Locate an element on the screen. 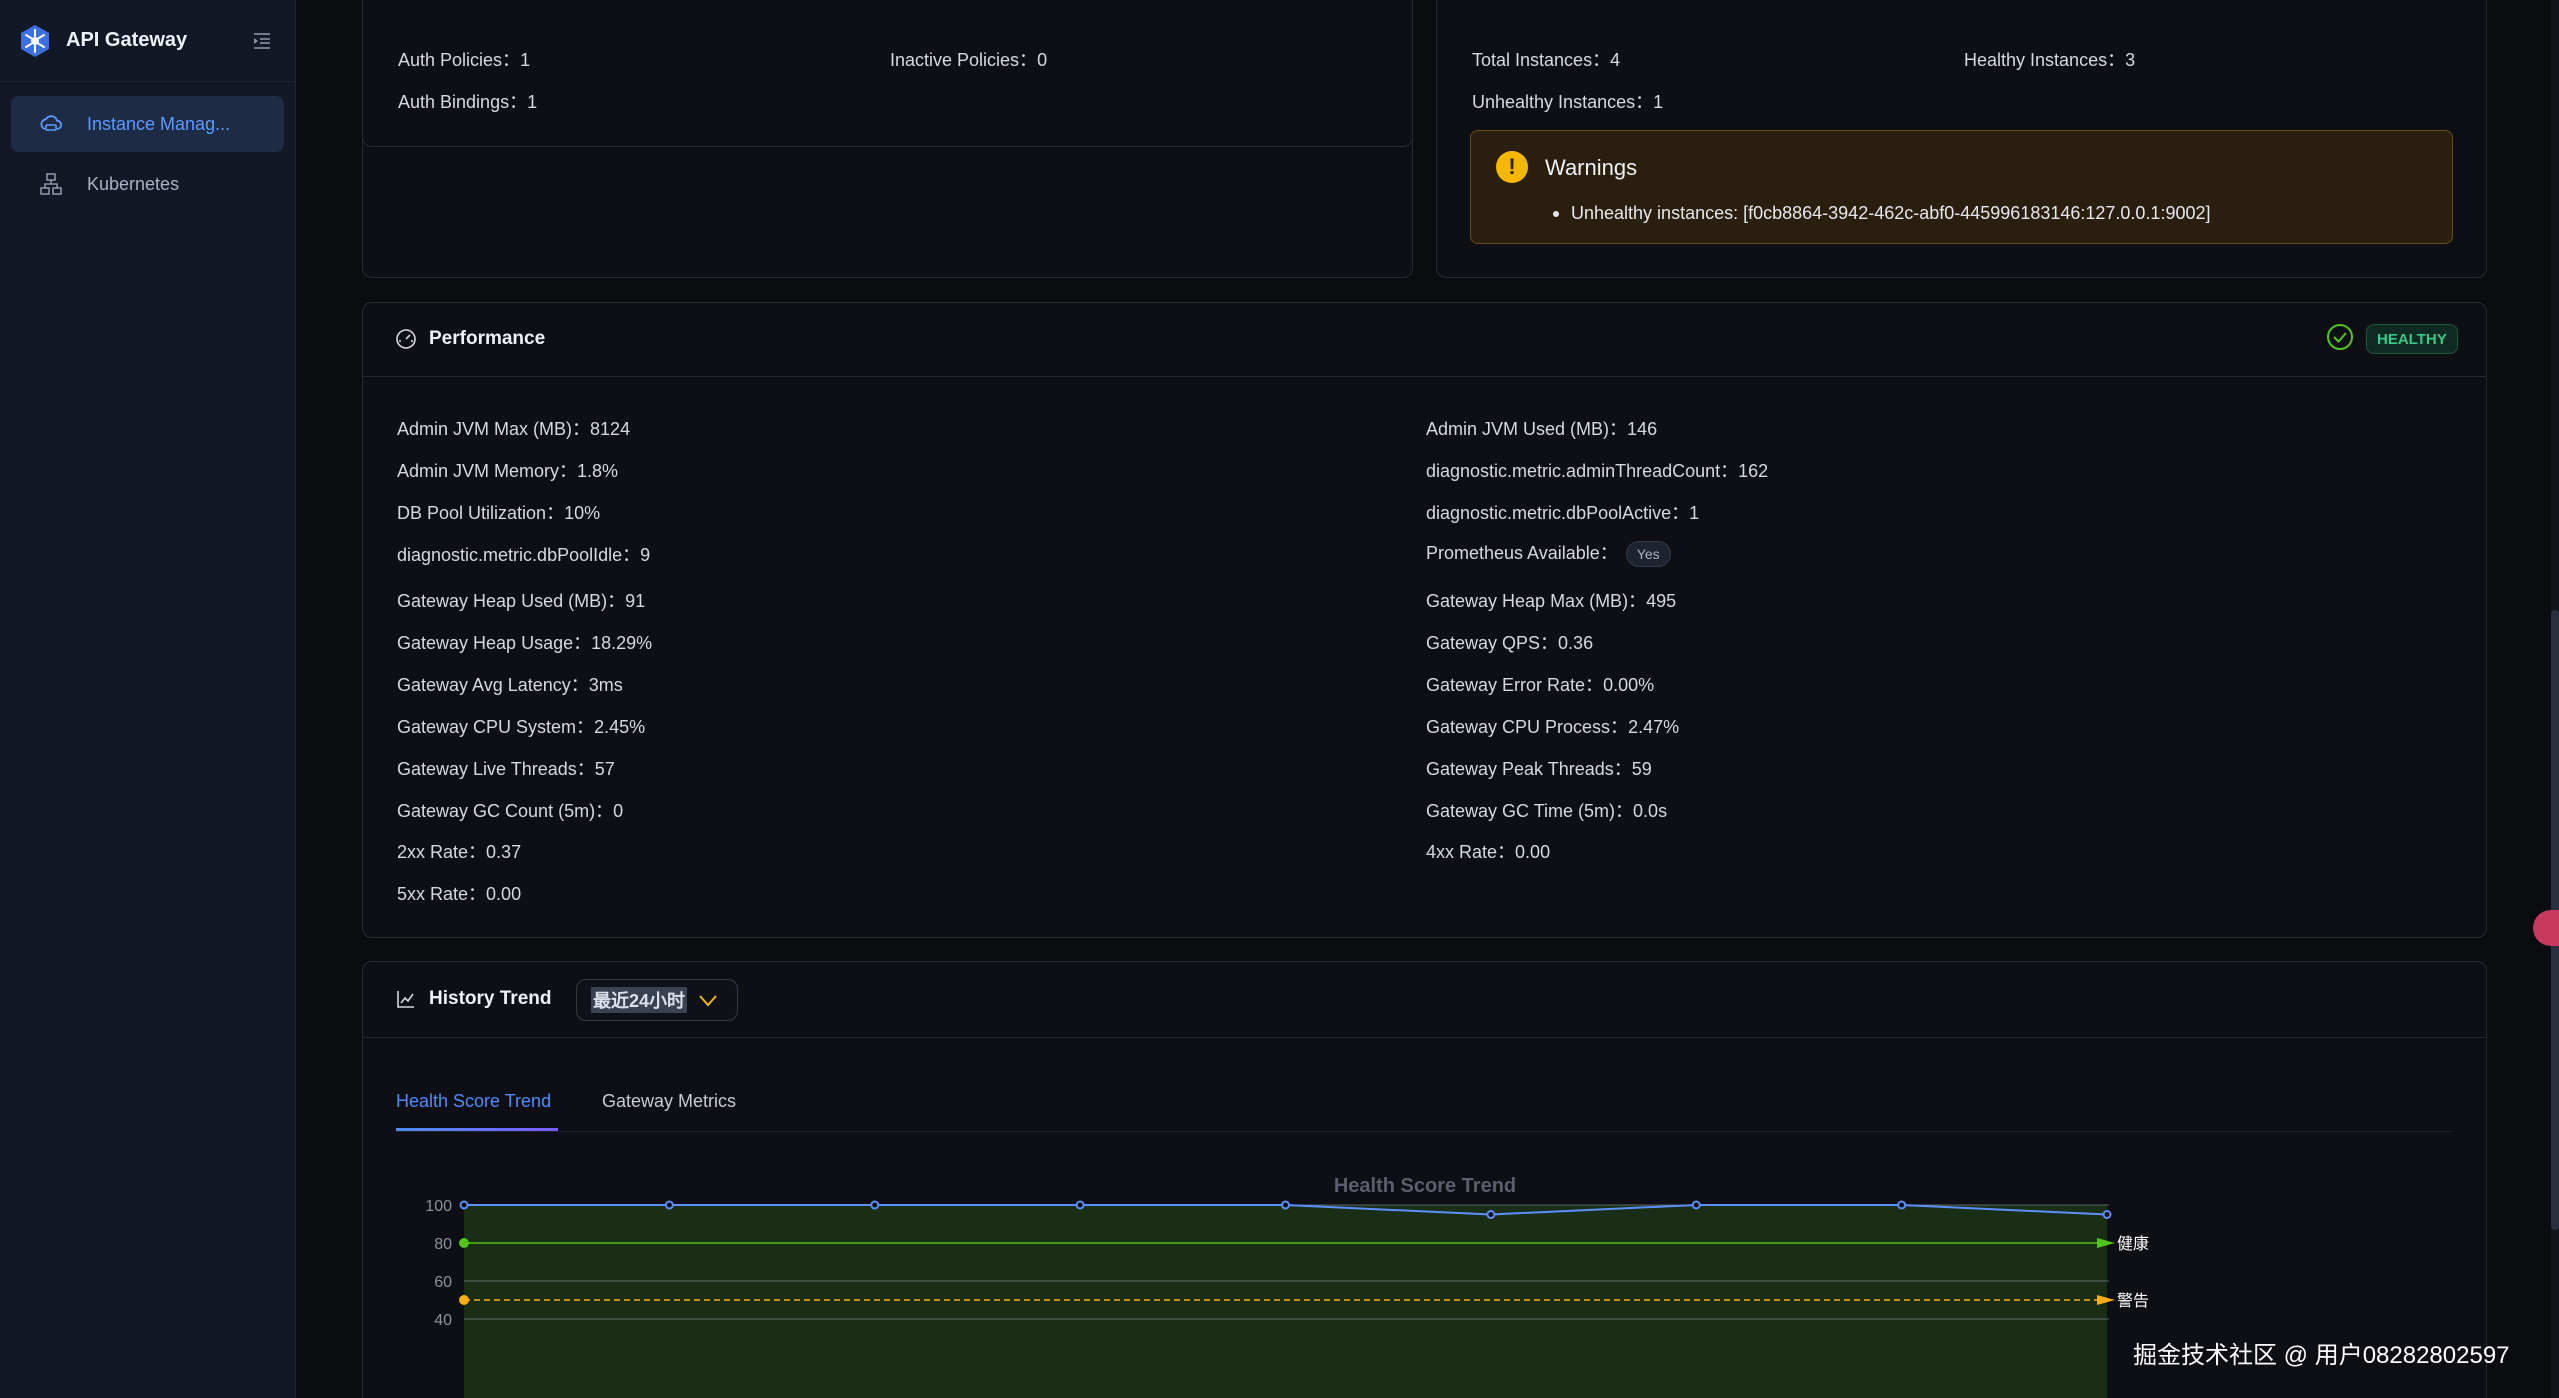 The height and width of the screenshot is (1398, 2559). metric-gateway-gc-count: Gateway GC Count (5m)：0 is located at coordinates (510, 811).